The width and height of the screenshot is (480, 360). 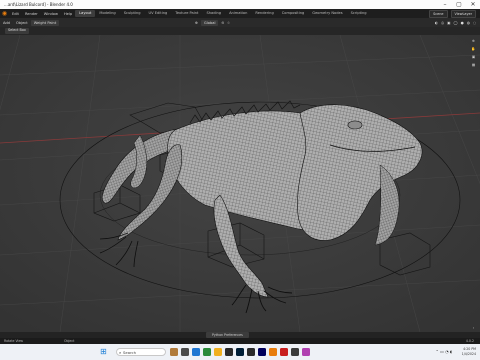 I want to click on viewport-shading-controls: ◐ ◎ ▣ ◯ ● ◍ ◌, so click(x=455, y=23).